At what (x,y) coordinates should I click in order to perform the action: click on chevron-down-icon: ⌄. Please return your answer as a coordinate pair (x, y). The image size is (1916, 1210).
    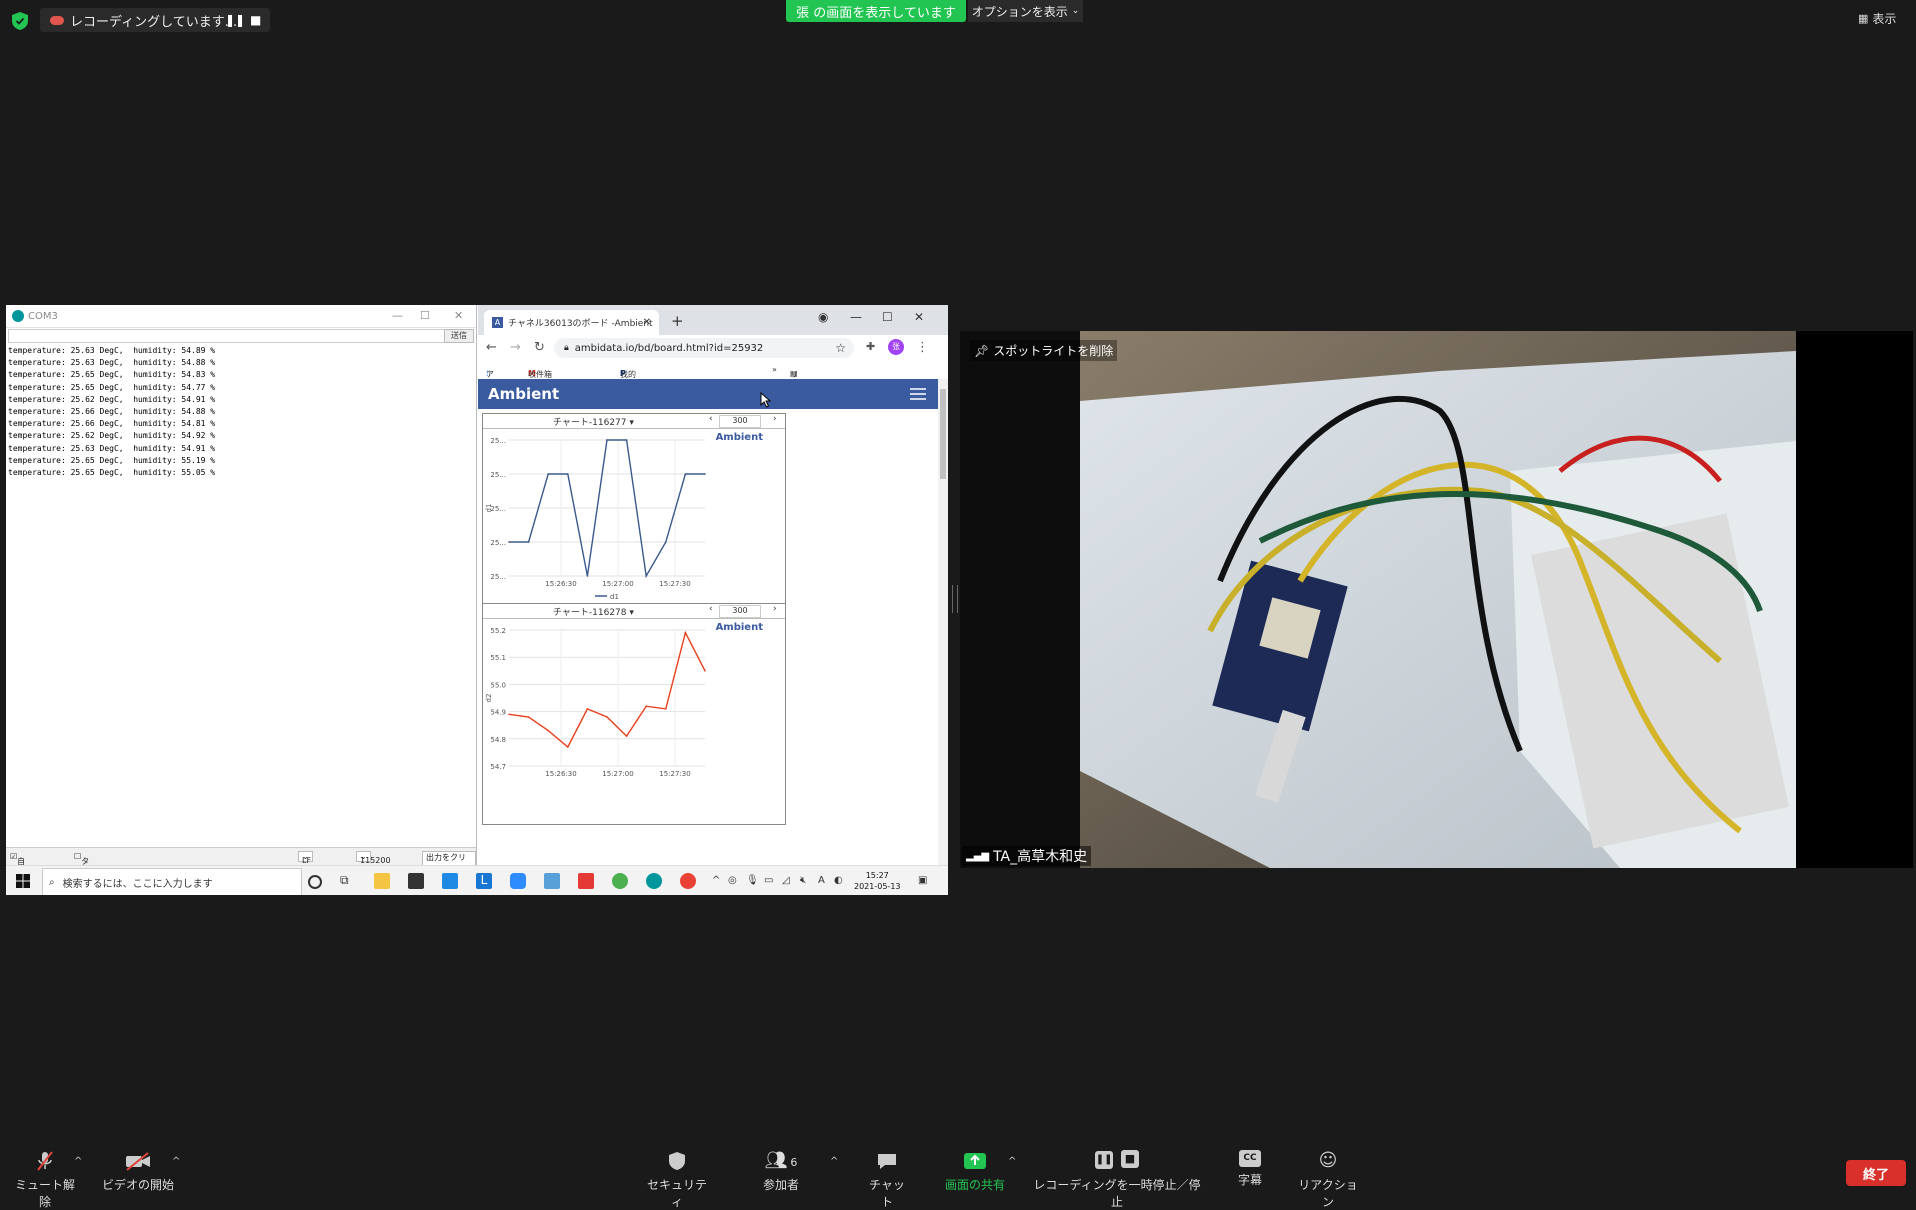
    Looking at the image, I should click on (1075, 11).